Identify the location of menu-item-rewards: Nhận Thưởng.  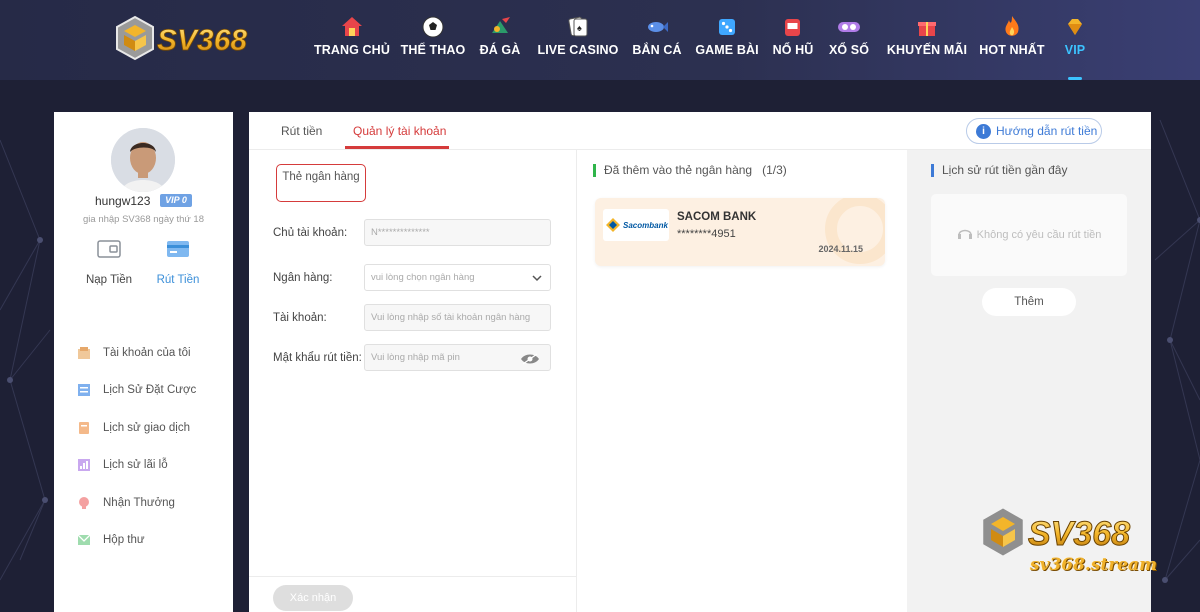
(136, 503).